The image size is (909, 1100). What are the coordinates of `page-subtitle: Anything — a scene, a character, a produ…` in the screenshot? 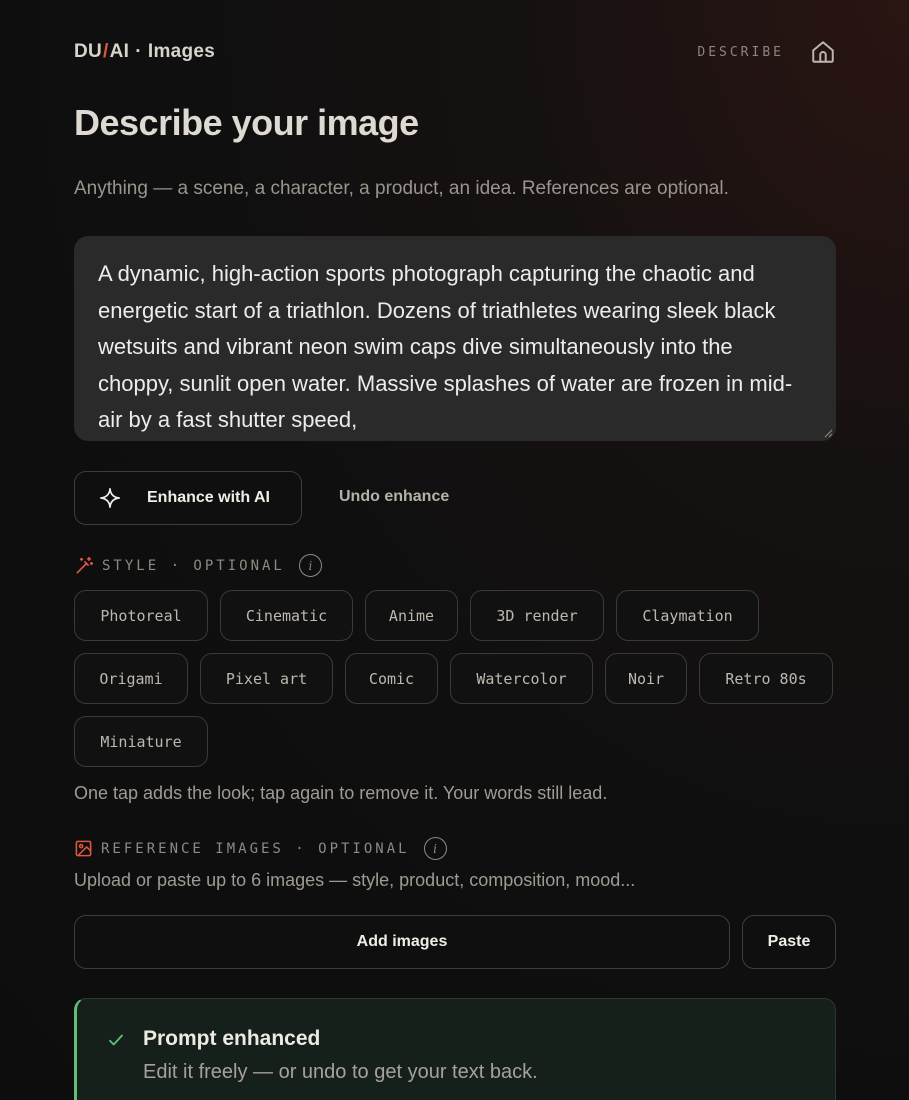 It's located at (401, 188).